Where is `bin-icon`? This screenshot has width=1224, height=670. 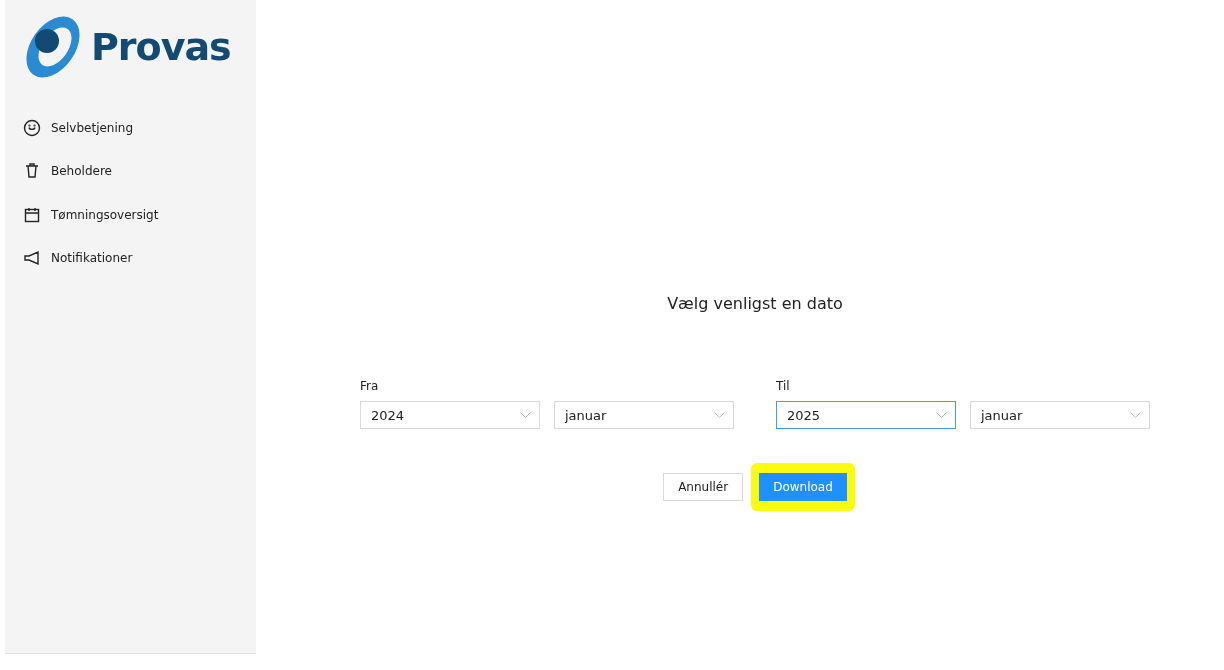 bin-icon is located at coordinates (32, 171).